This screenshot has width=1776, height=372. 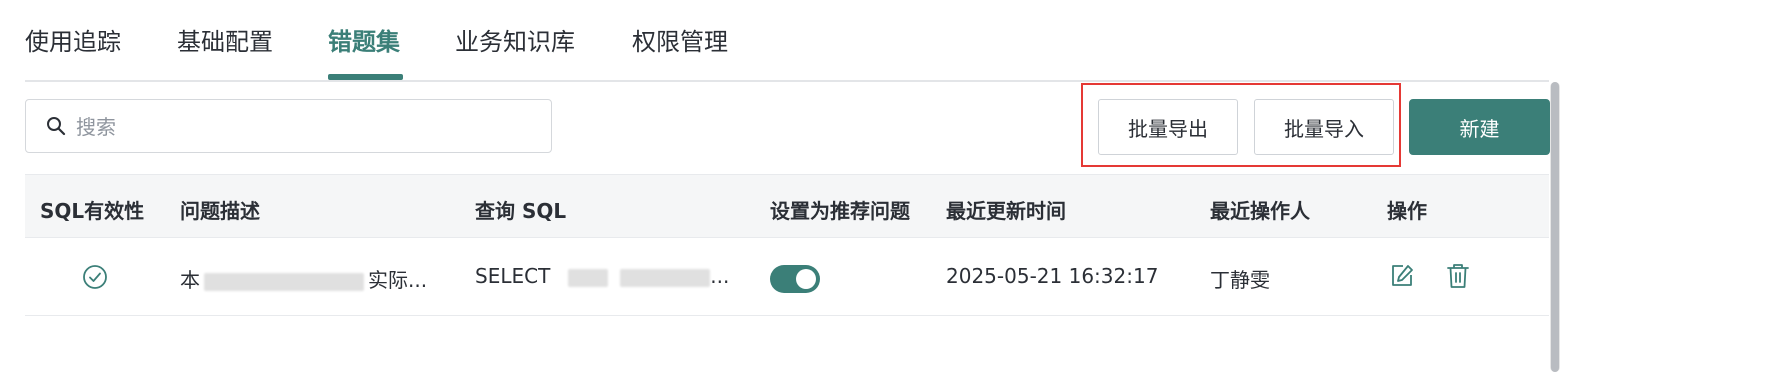 What do you see at coordinates (225, 39) in the screenshot?
I see `tab-basic-config: 基础配置` at bounding box center [225, 39].